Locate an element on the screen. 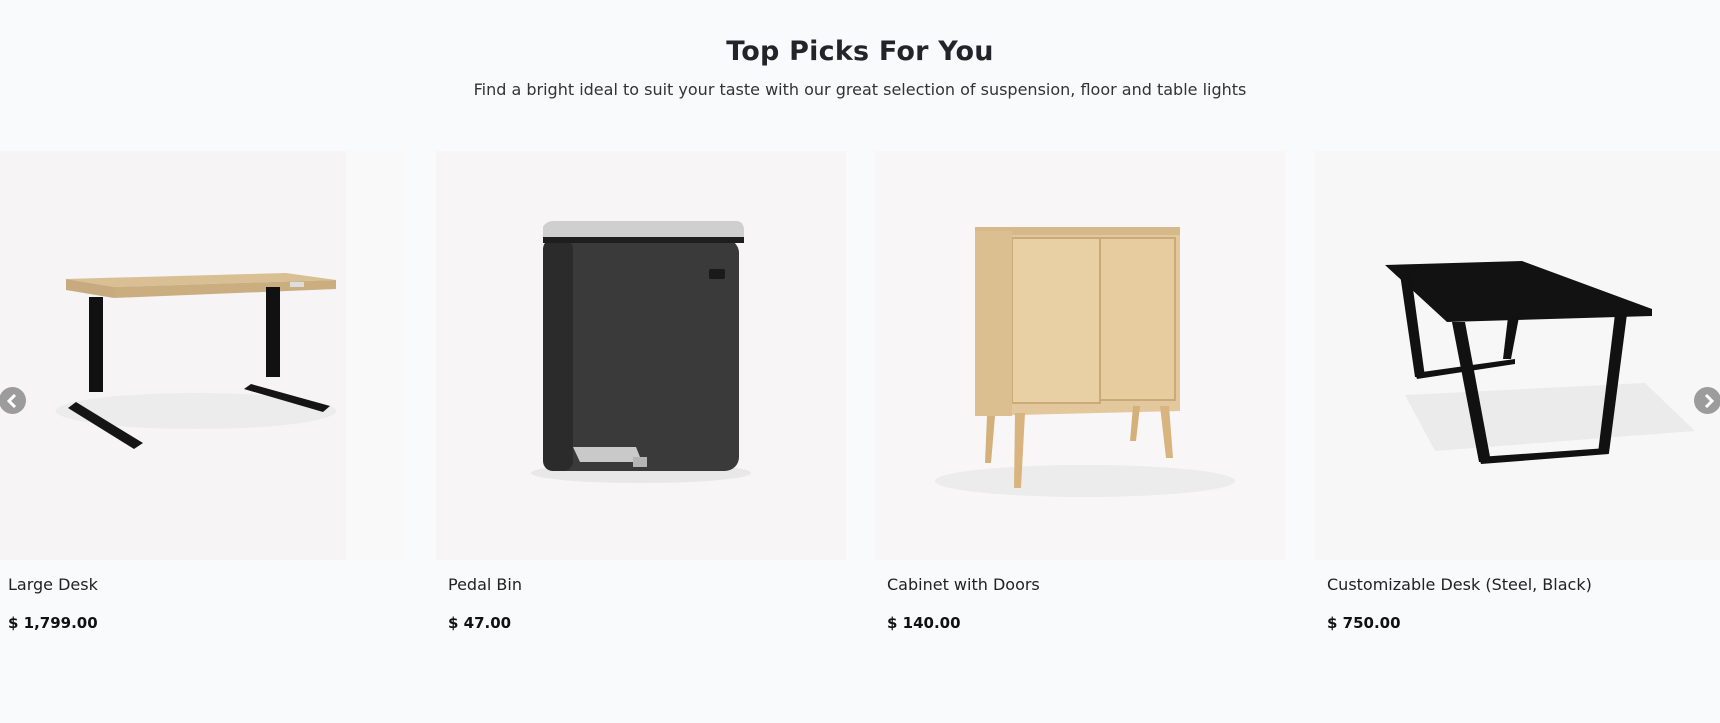  section-title: Top Picks For You is located at coordinates (860, 51).